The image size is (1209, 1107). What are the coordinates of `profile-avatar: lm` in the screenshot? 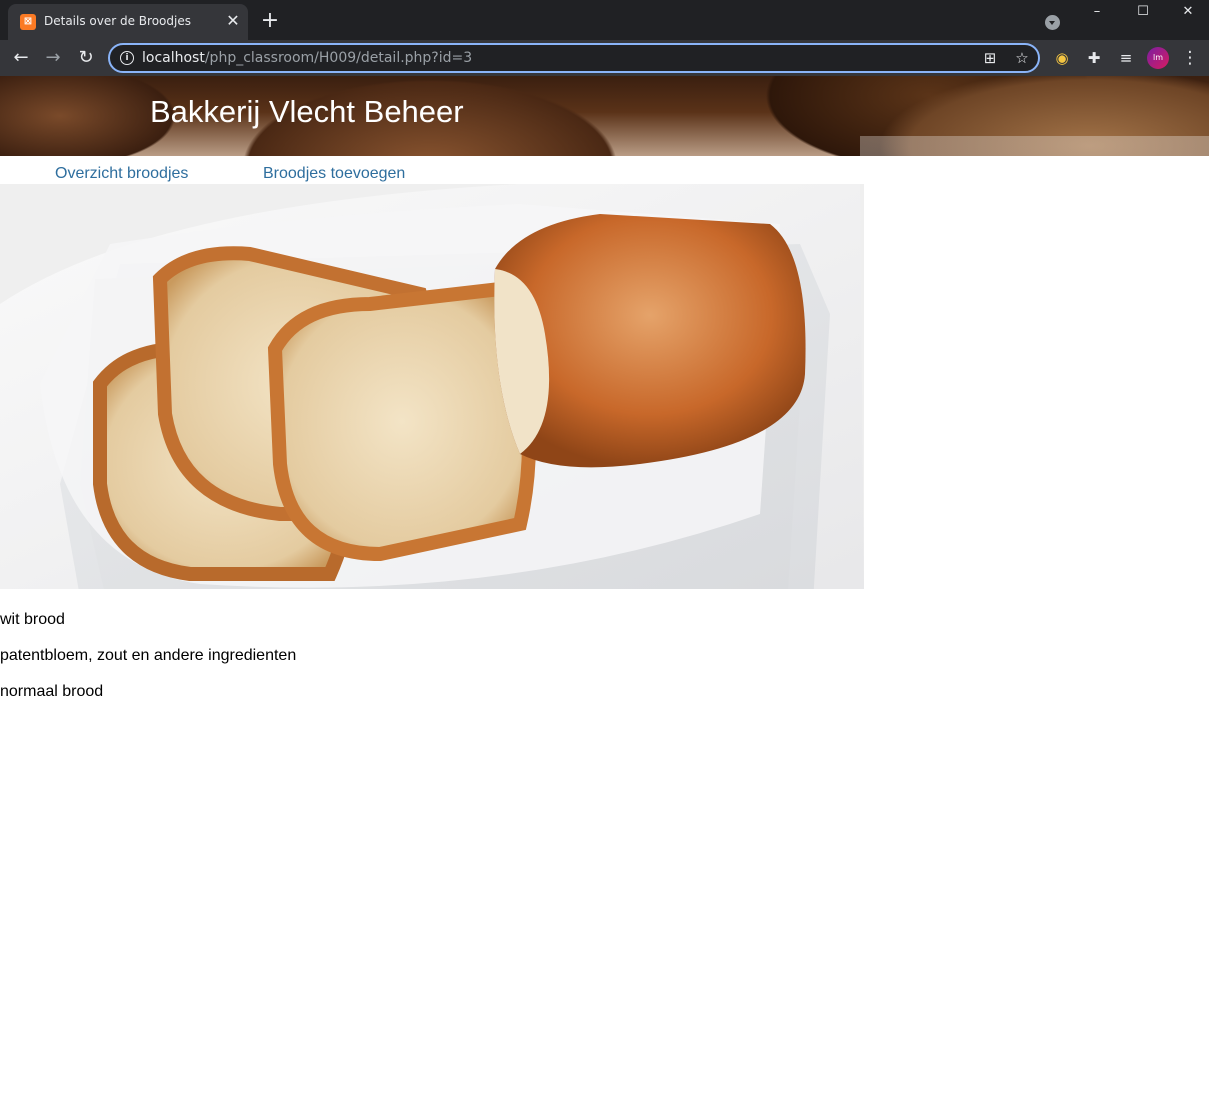 It's located at (1158, 58).